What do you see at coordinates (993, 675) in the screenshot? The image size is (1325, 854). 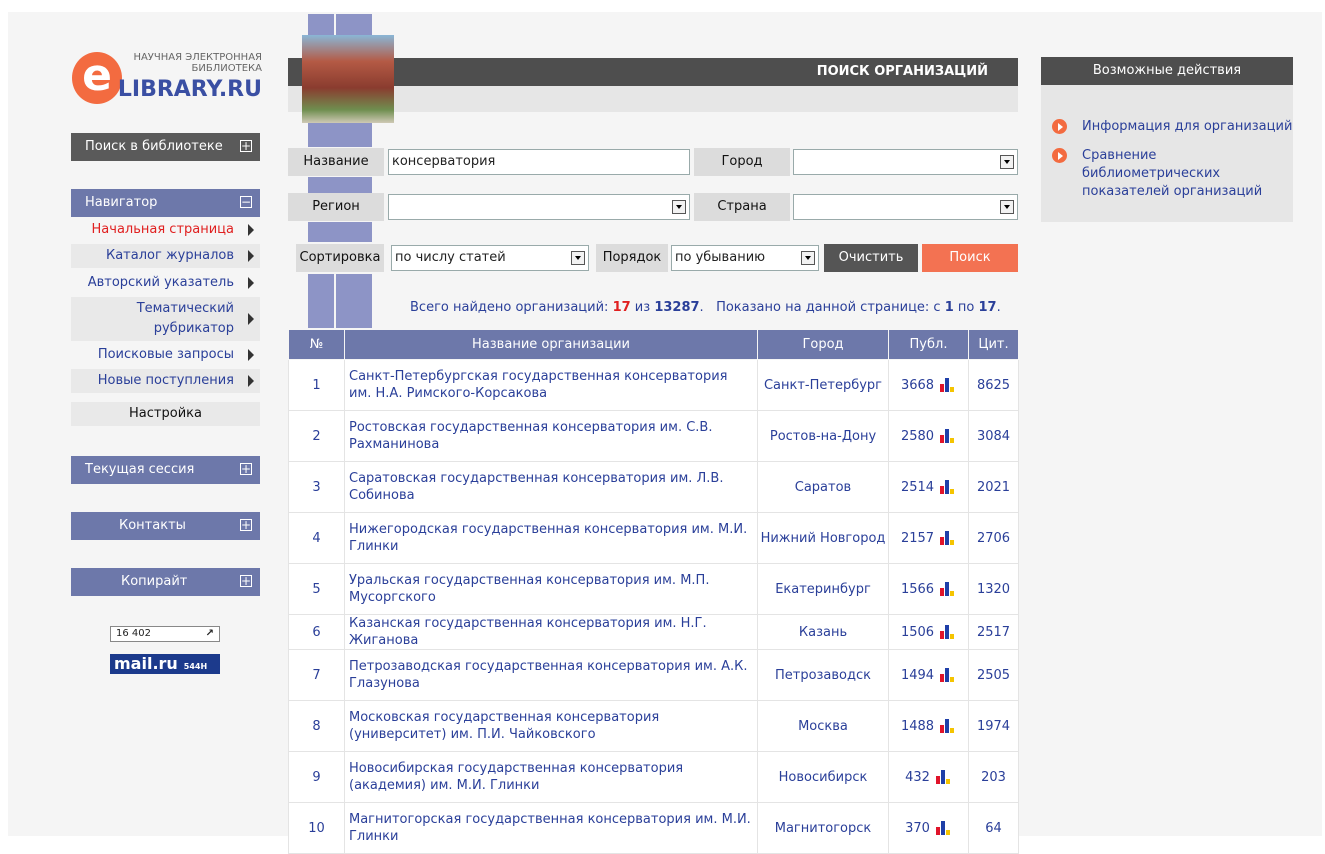 I see `org-citations: 2505` at bounding box center [993, 675].